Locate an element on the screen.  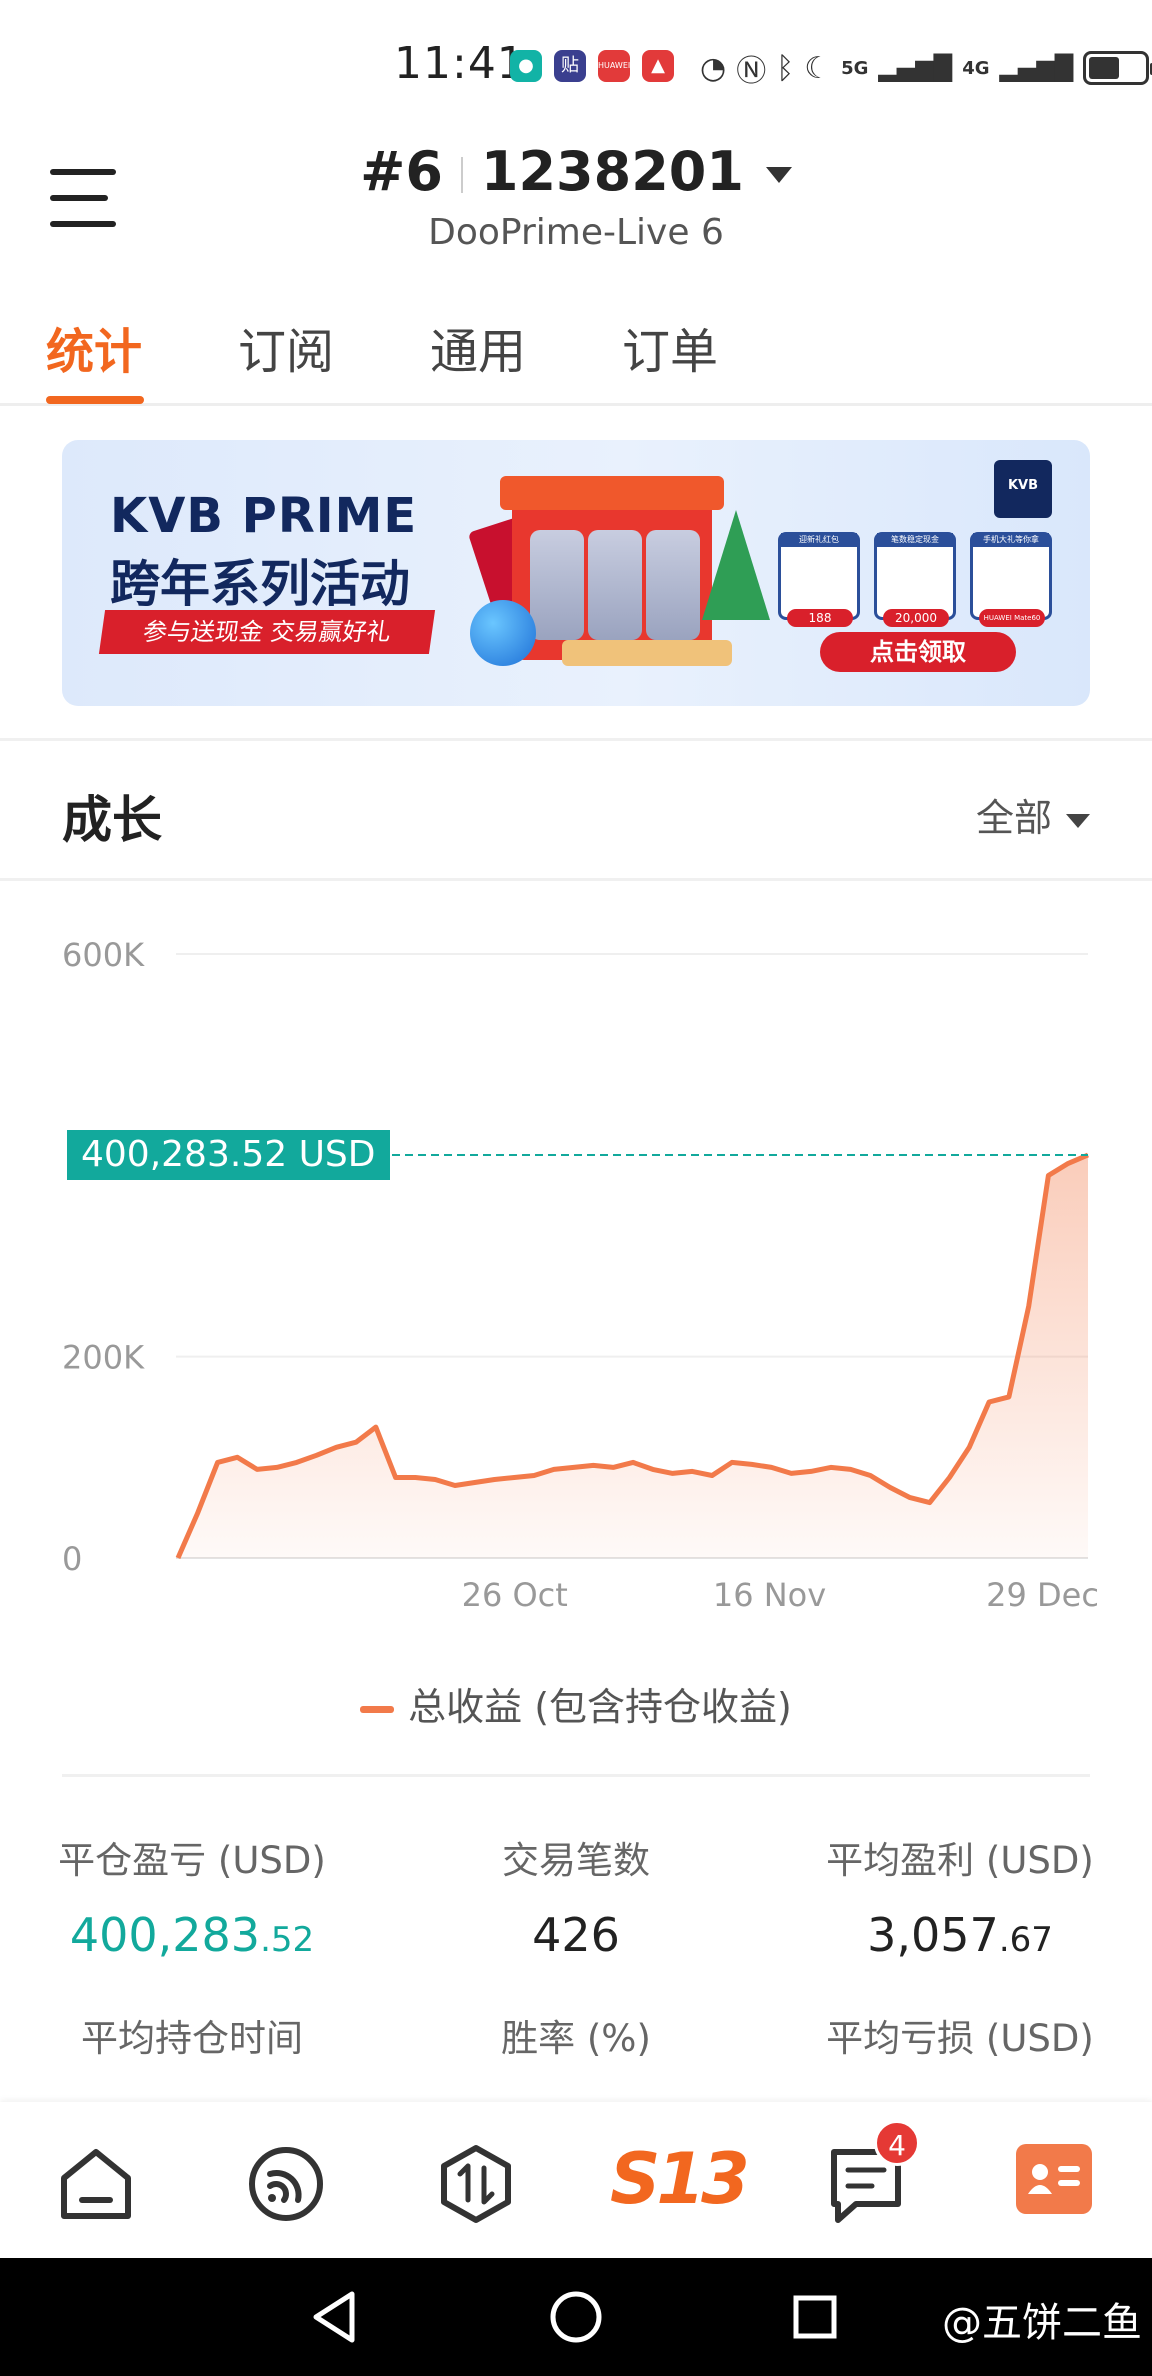
stat-closed-pnl: 平仓盈亏 (USD) 400,283.52 is located at coordinates (192, 1900).